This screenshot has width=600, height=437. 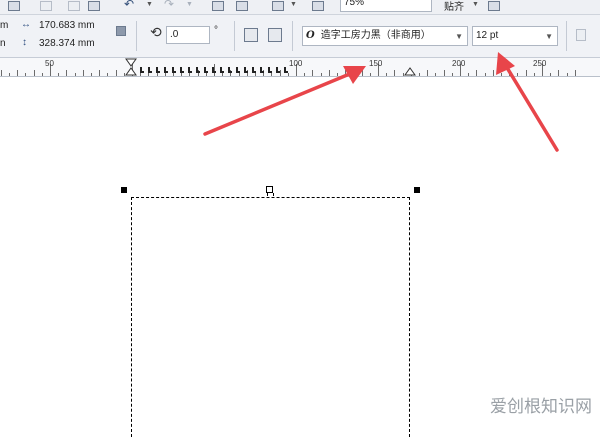 What do you see at coordinates (531, 108) in the screenshot?
I see `arrow-to-font-size` at bounding box center [531, 108].